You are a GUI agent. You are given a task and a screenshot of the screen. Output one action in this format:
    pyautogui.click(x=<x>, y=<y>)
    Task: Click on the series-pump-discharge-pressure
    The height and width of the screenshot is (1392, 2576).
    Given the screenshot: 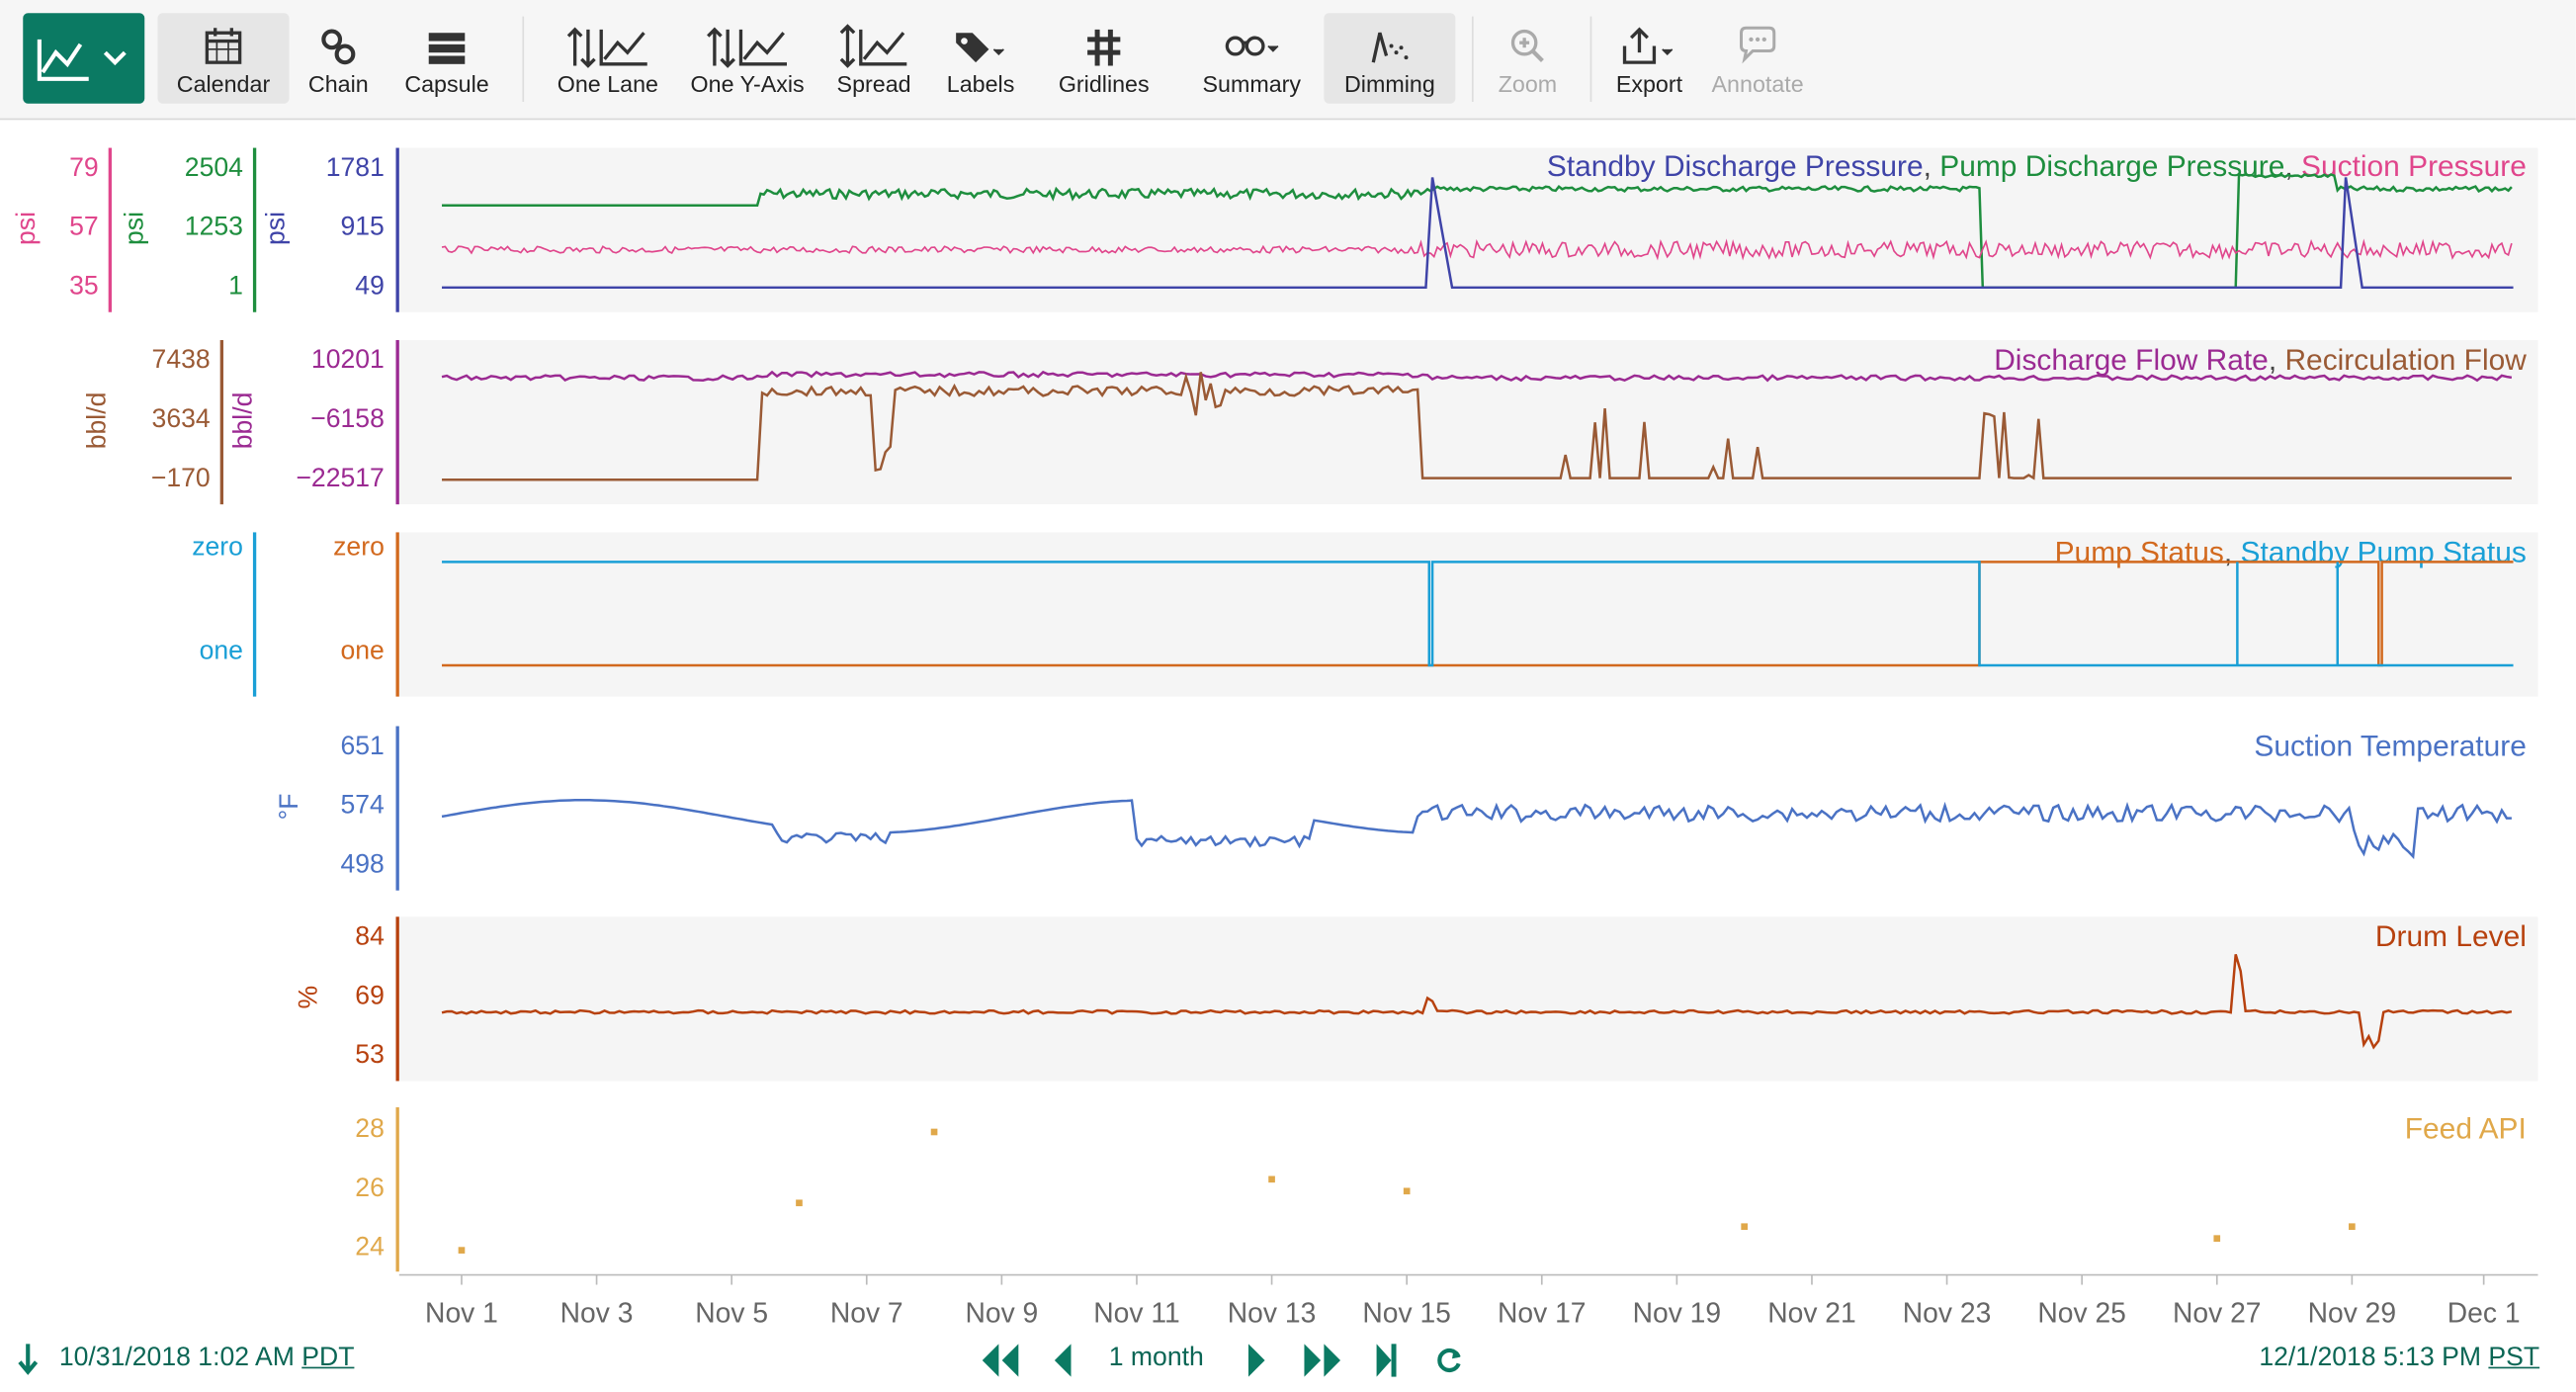 What is the action you would take?
    pyautogui.click(x=1477, y=231)
    